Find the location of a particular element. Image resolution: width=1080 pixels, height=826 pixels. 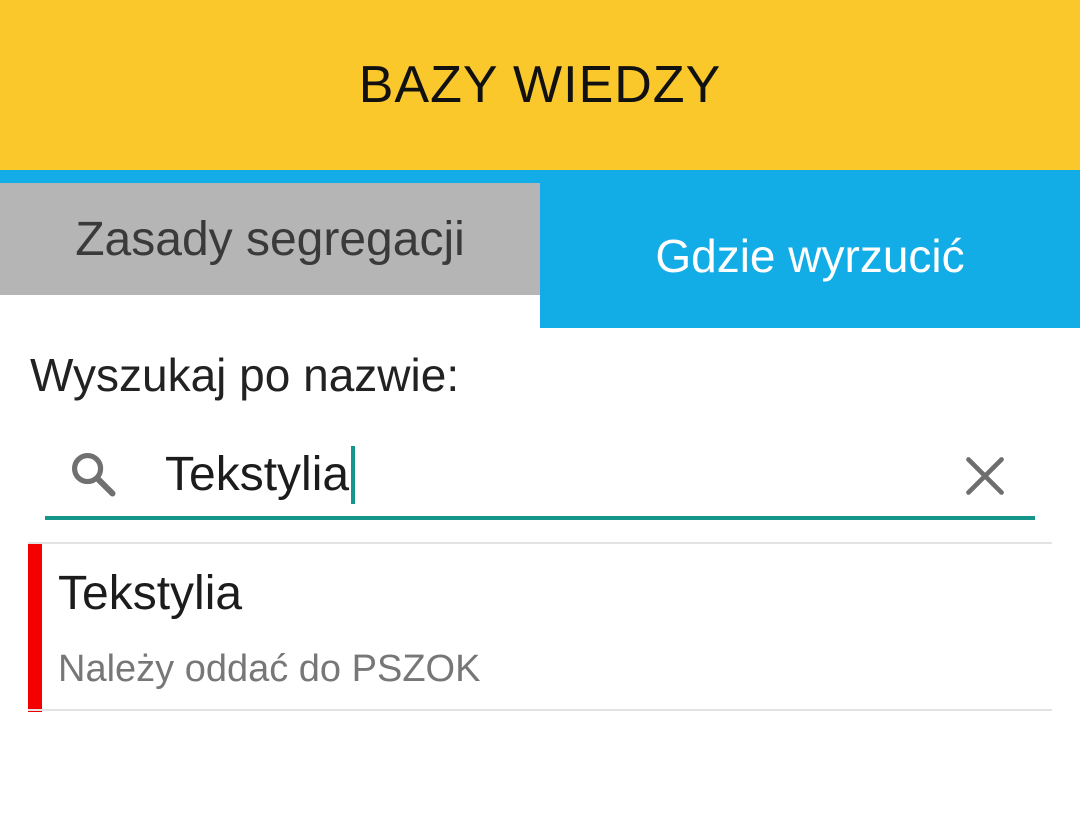

list-divider is located at coordinates (540, 710).